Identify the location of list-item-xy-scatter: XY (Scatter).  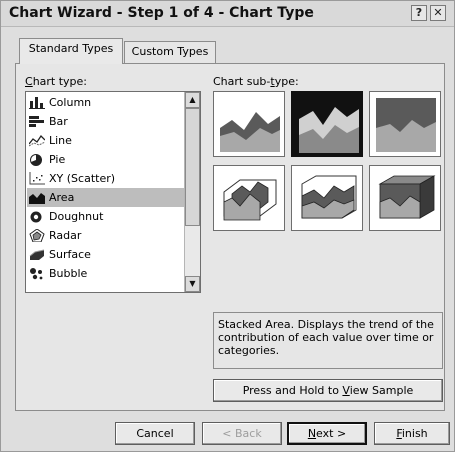
(106, 178).